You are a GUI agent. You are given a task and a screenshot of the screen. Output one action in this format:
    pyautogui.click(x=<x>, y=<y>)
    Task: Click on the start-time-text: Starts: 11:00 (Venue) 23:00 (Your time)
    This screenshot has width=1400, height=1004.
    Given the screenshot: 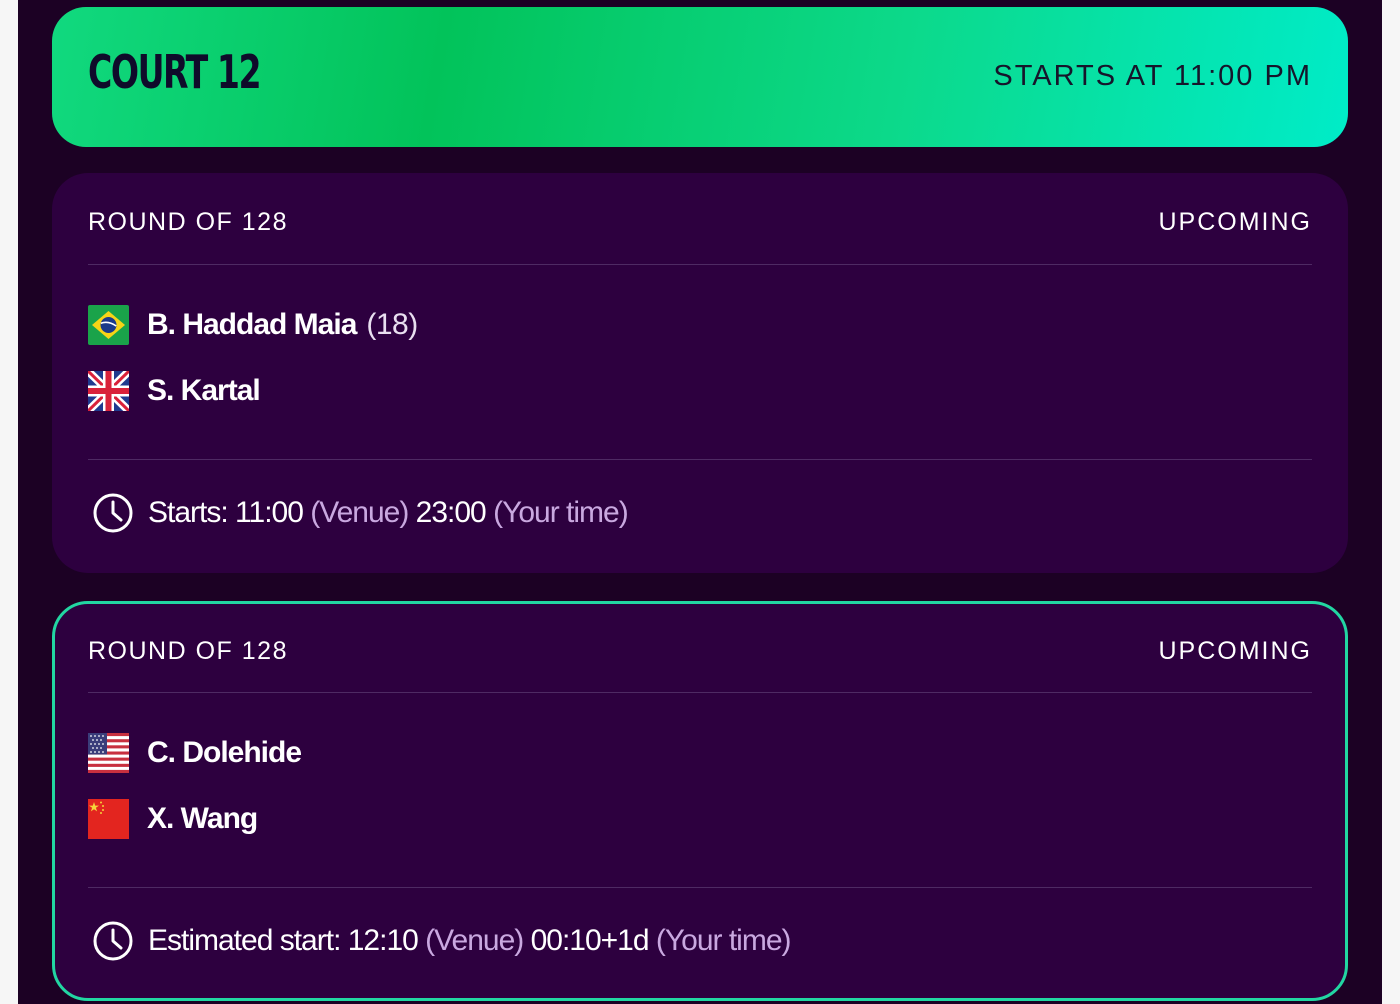 What is the action you would take?
    pyautogui.click(x=388, y=512)
    